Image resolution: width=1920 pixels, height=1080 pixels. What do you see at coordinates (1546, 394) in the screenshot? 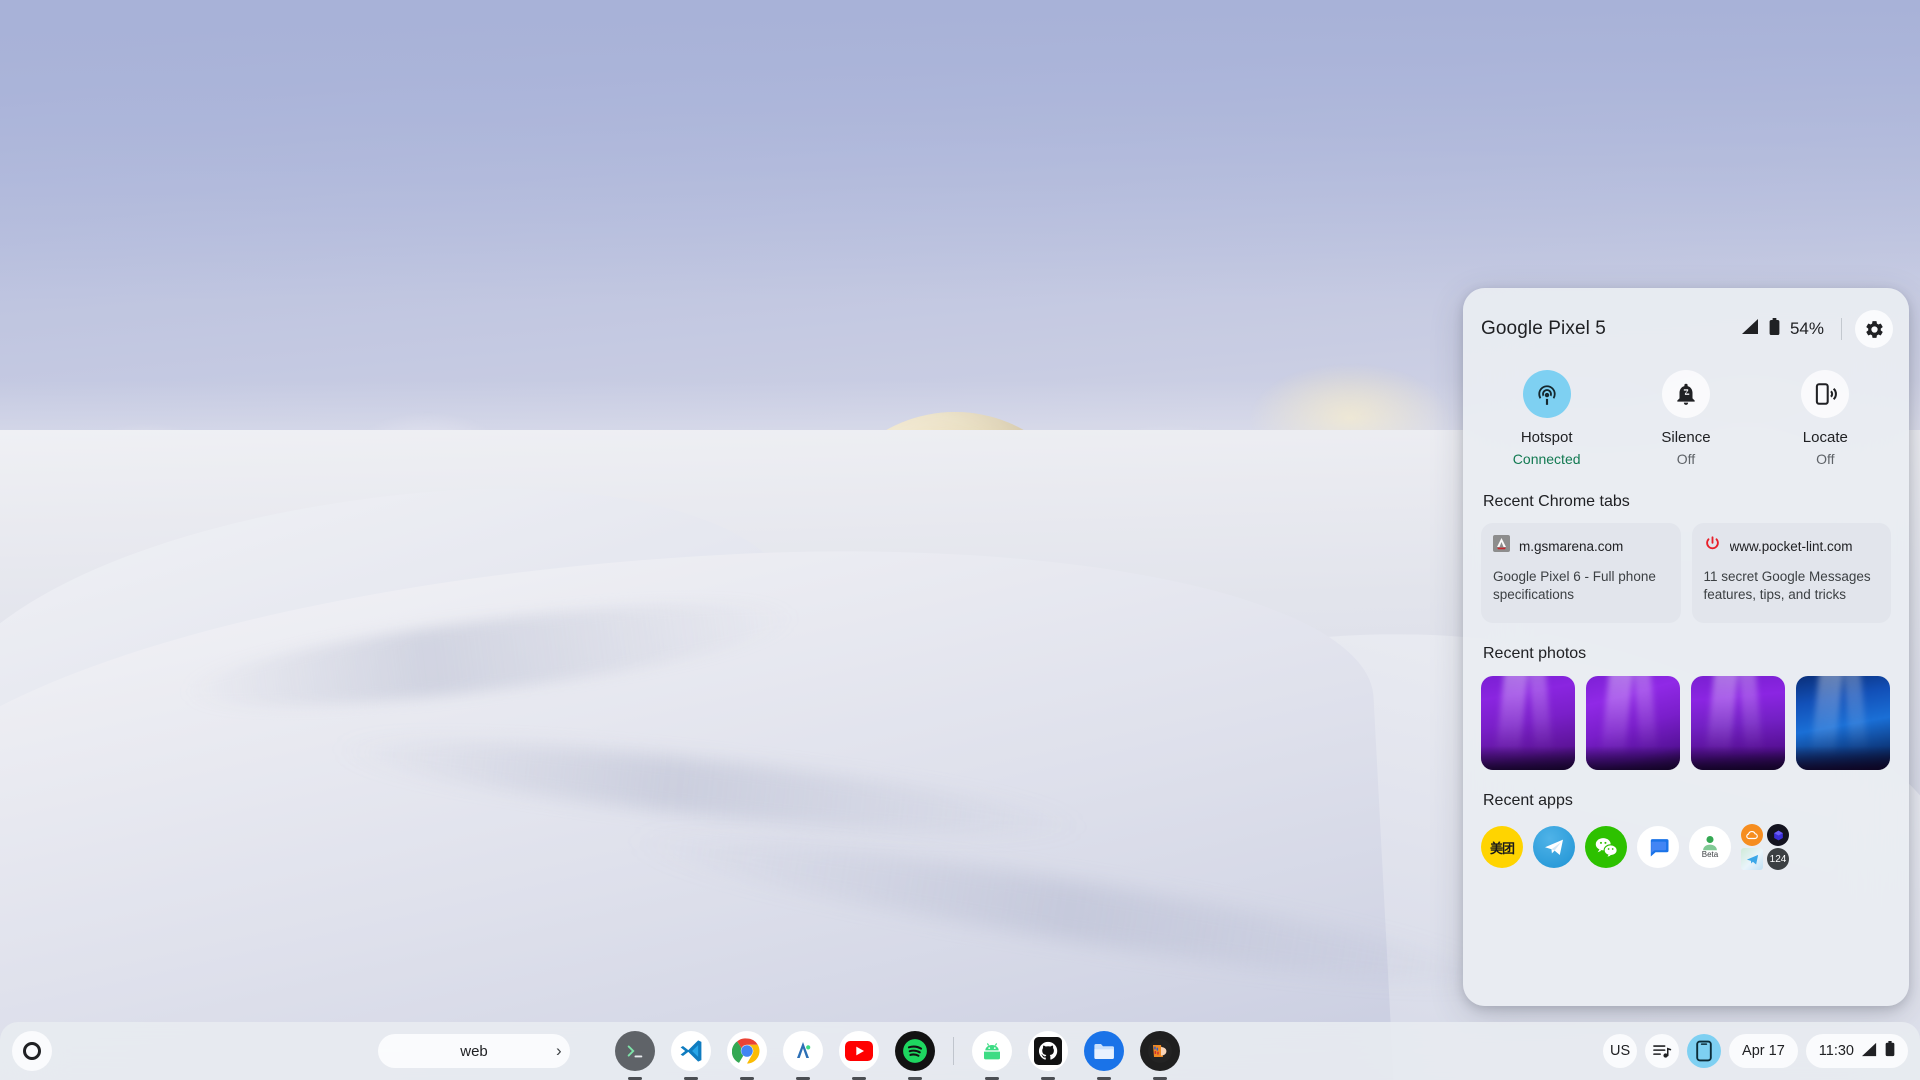
I see `wifi-tethering-icon` at bounding box center [1546, 394].